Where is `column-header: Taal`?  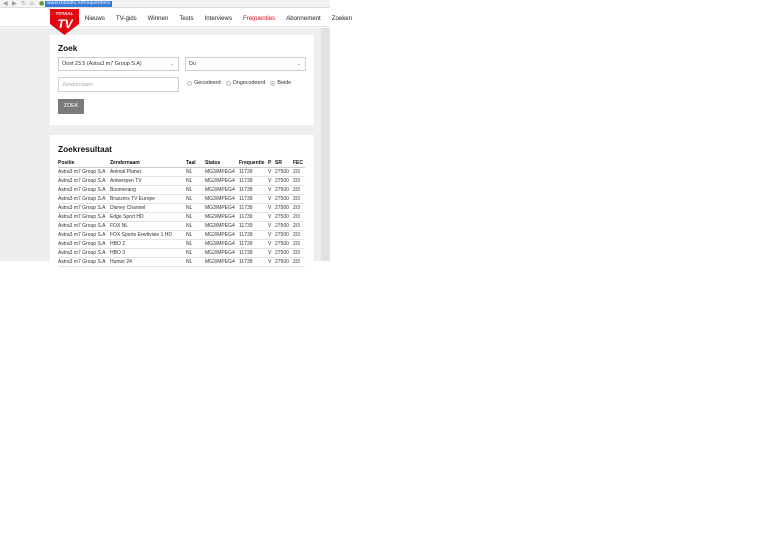
column-header: Taal is located at coordinates (195, 163).